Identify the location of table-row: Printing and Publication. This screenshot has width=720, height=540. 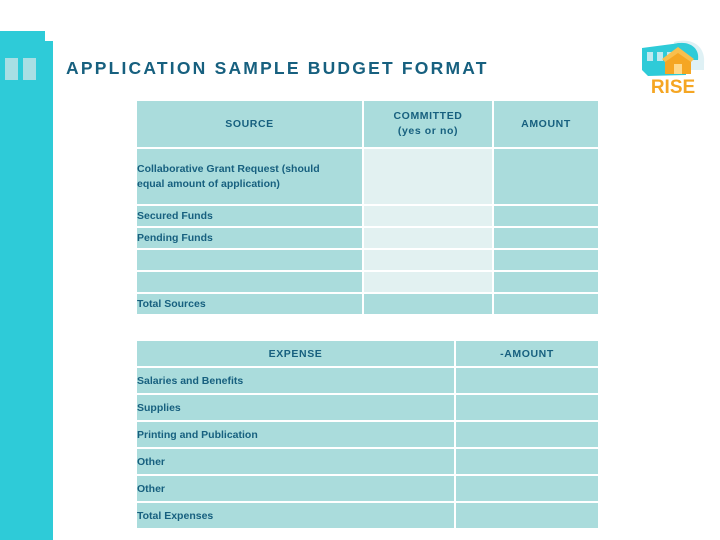
(367, 434).